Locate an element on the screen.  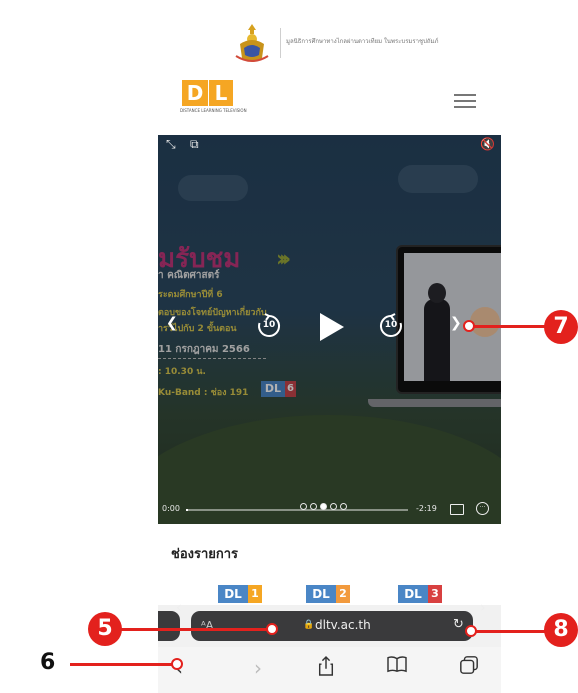
callout-6-label: 6 is located at coordinates (48, 662).